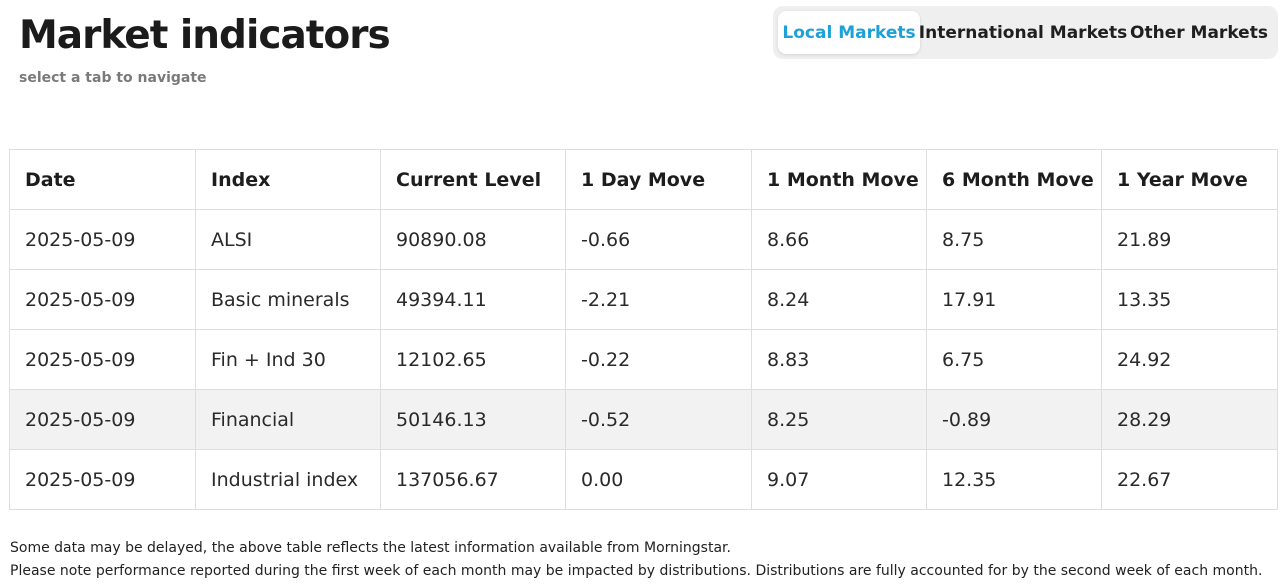 This screenshot has width=1288, height=587. What do you see at coordinates (473, 299) in the screenshot?
I see `cell-current-level: 49394.11` at bounding box center [473, 299].